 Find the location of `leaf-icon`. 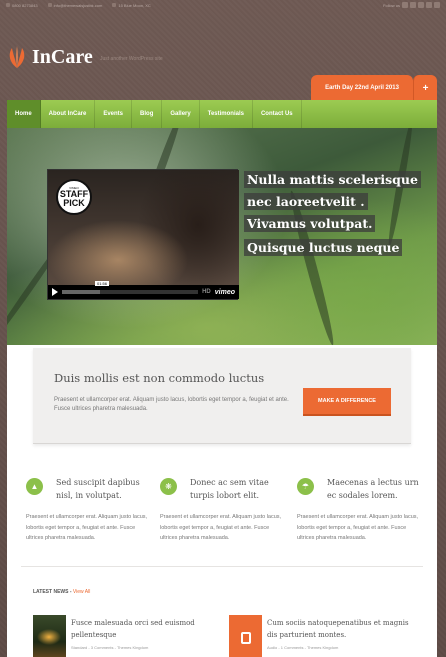

leaf-icon is located at coordinates (17, 57).